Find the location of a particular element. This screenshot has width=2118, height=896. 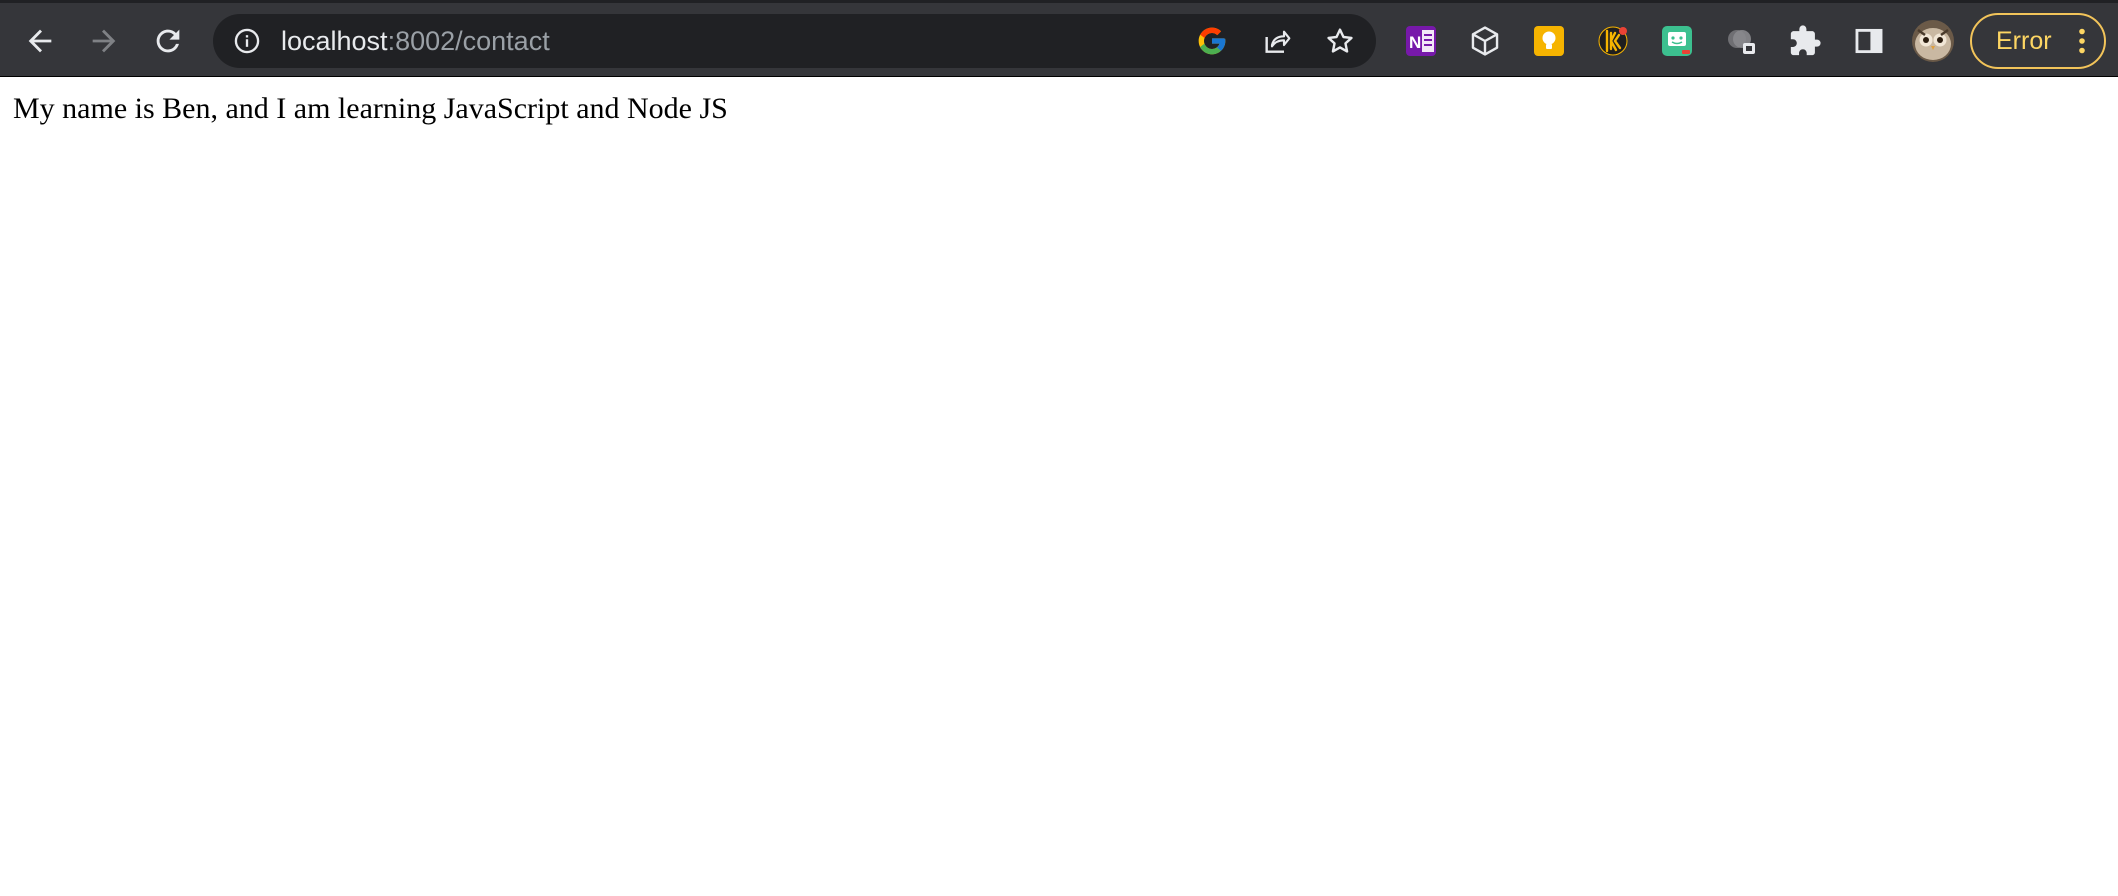

back-arrow-icon is located at coordinates (40, 41).